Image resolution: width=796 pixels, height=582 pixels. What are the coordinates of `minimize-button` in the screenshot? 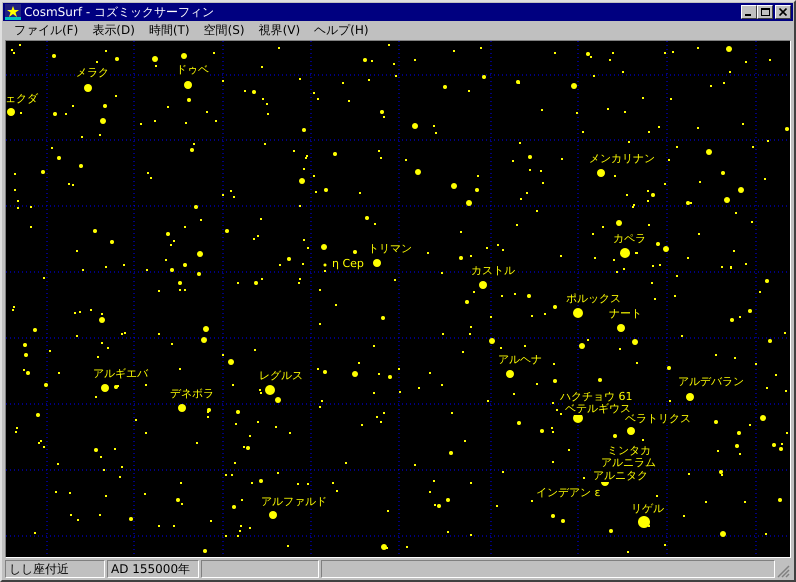 It's located at (749, 12).